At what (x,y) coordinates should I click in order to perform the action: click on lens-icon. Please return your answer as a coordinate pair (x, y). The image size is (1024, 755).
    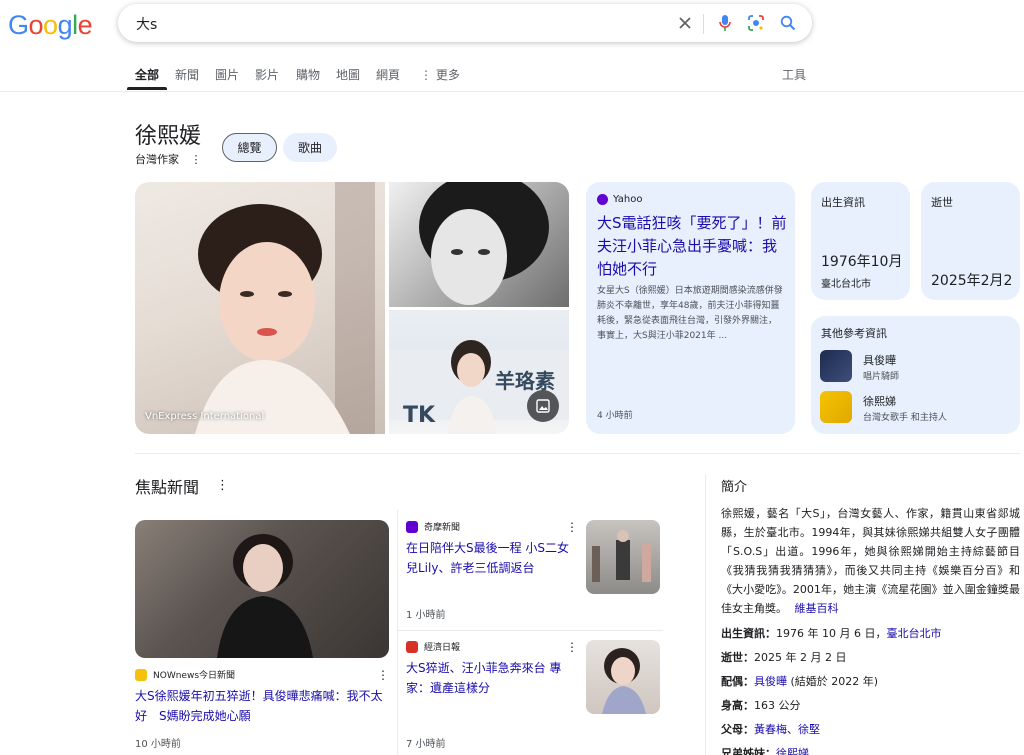
    Looking at the image, I should click on (756, 23).